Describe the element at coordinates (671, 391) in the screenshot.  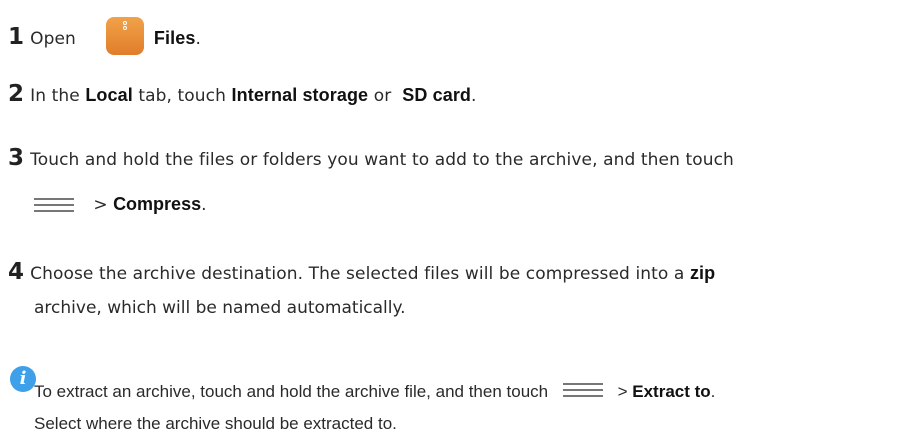
I see `extract-to-label: Extract to` at that location.